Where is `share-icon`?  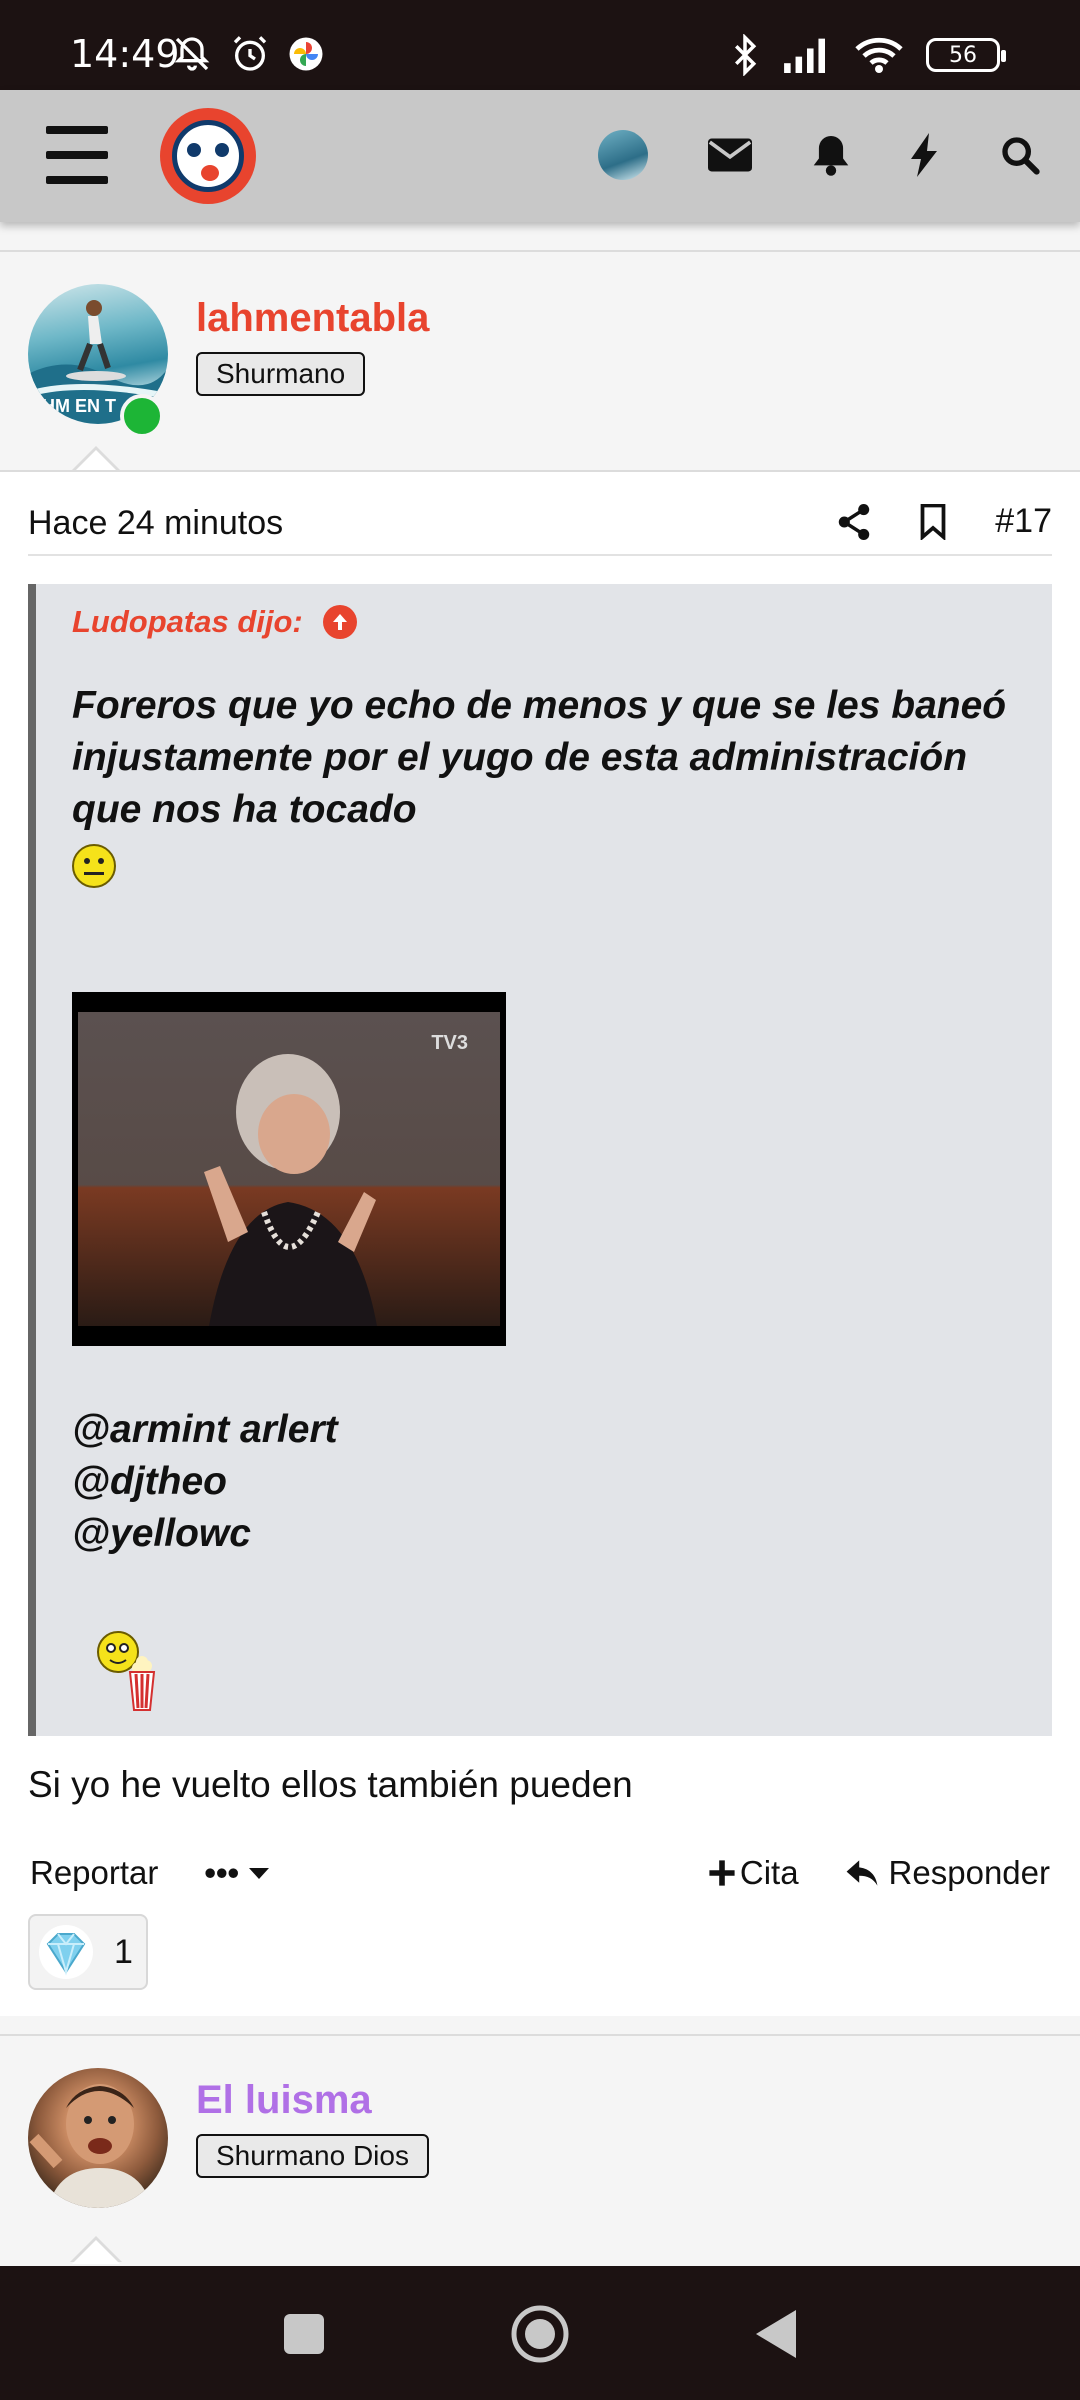
share-icon is located at coordinates (854, 521).